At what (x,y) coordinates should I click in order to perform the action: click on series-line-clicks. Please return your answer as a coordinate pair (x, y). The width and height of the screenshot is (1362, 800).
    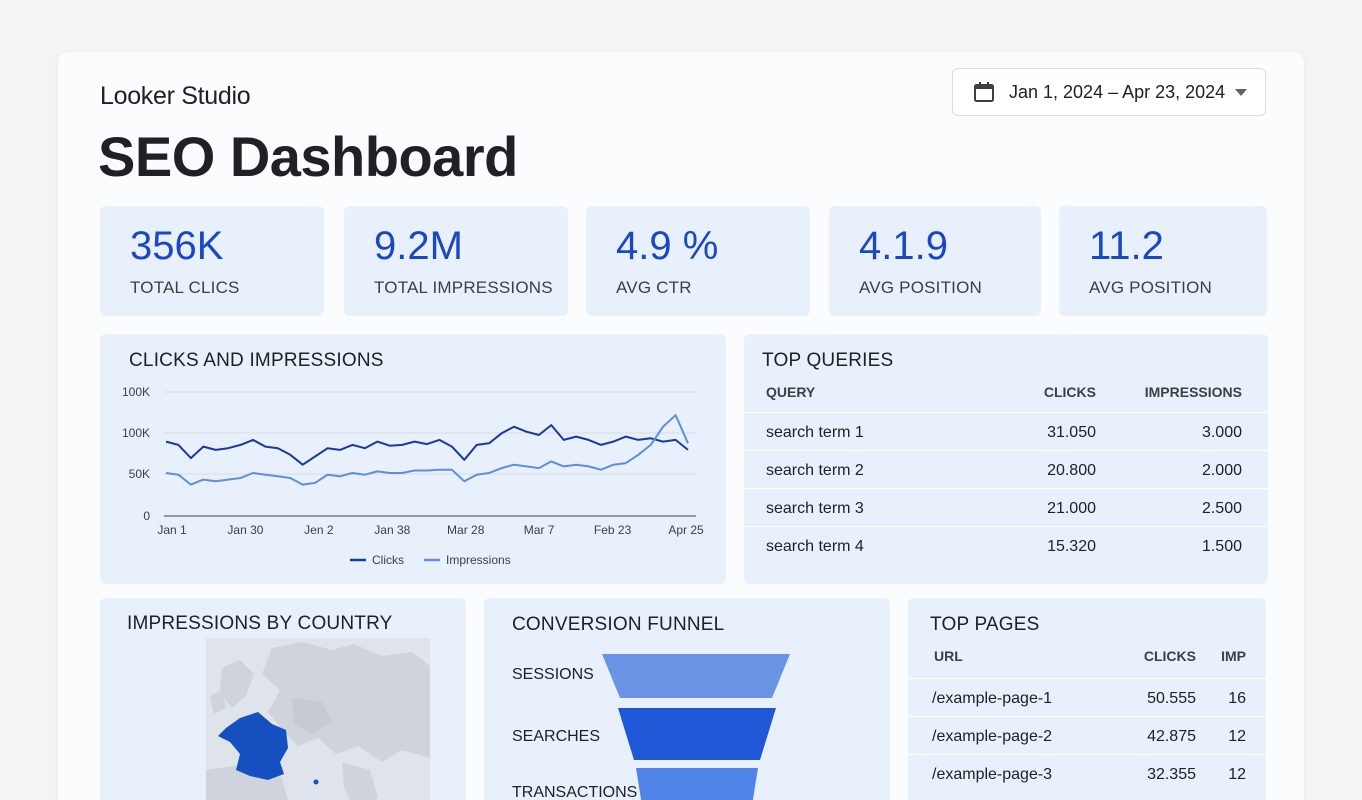
    Looking at the image, I should click on (427, 445).